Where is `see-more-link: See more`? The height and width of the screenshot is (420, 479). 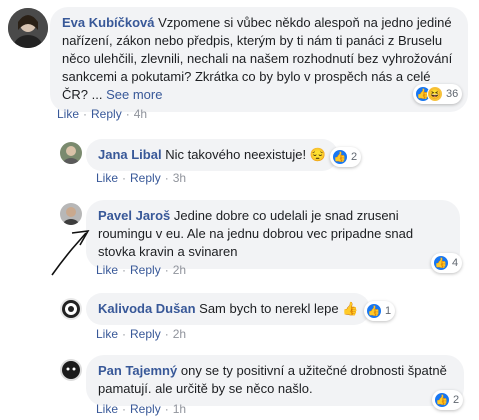
see-more-link: See more is located at coordinates (134, 94).